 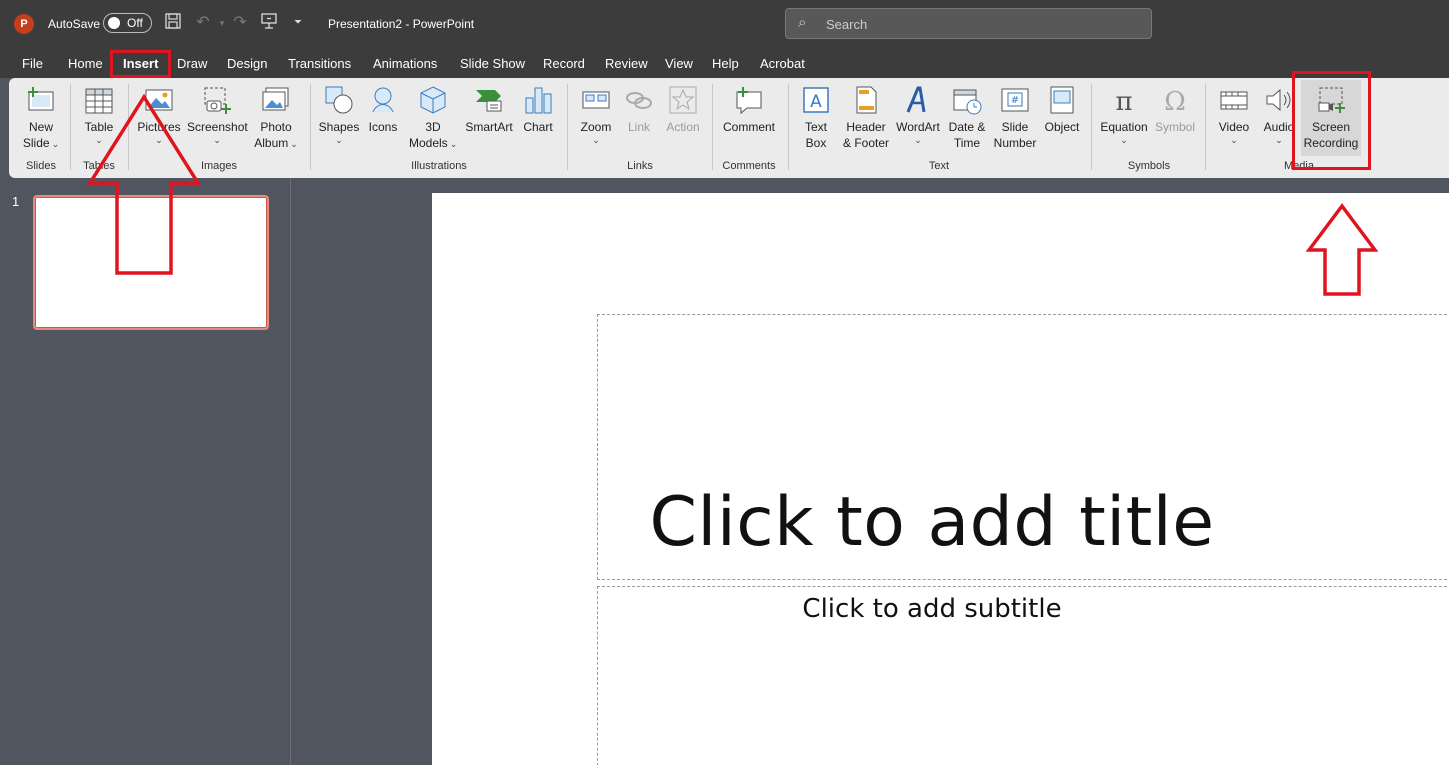 What do you see at coordinates (439, 166) in the screenshot?
I see `group-illustrations-label: Illustrations` at bounding box center [439, 166].